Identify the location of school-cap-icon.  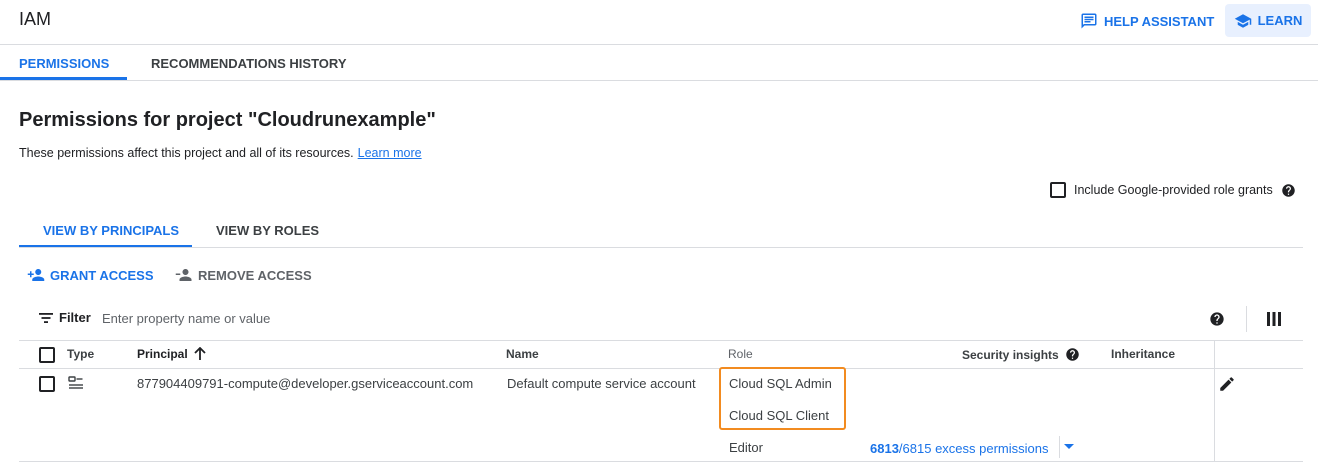
(1243, 21).